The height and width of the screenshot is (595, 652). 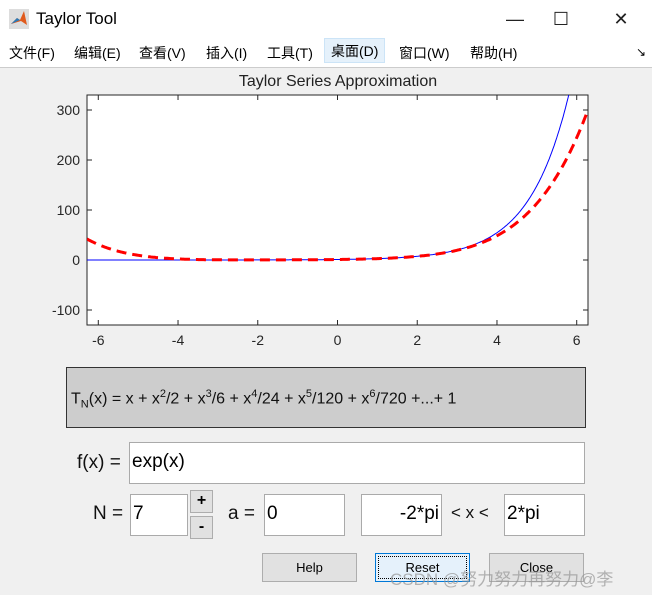 I want to click on menu-help: 帮助(H), so click(x=493, y=53).